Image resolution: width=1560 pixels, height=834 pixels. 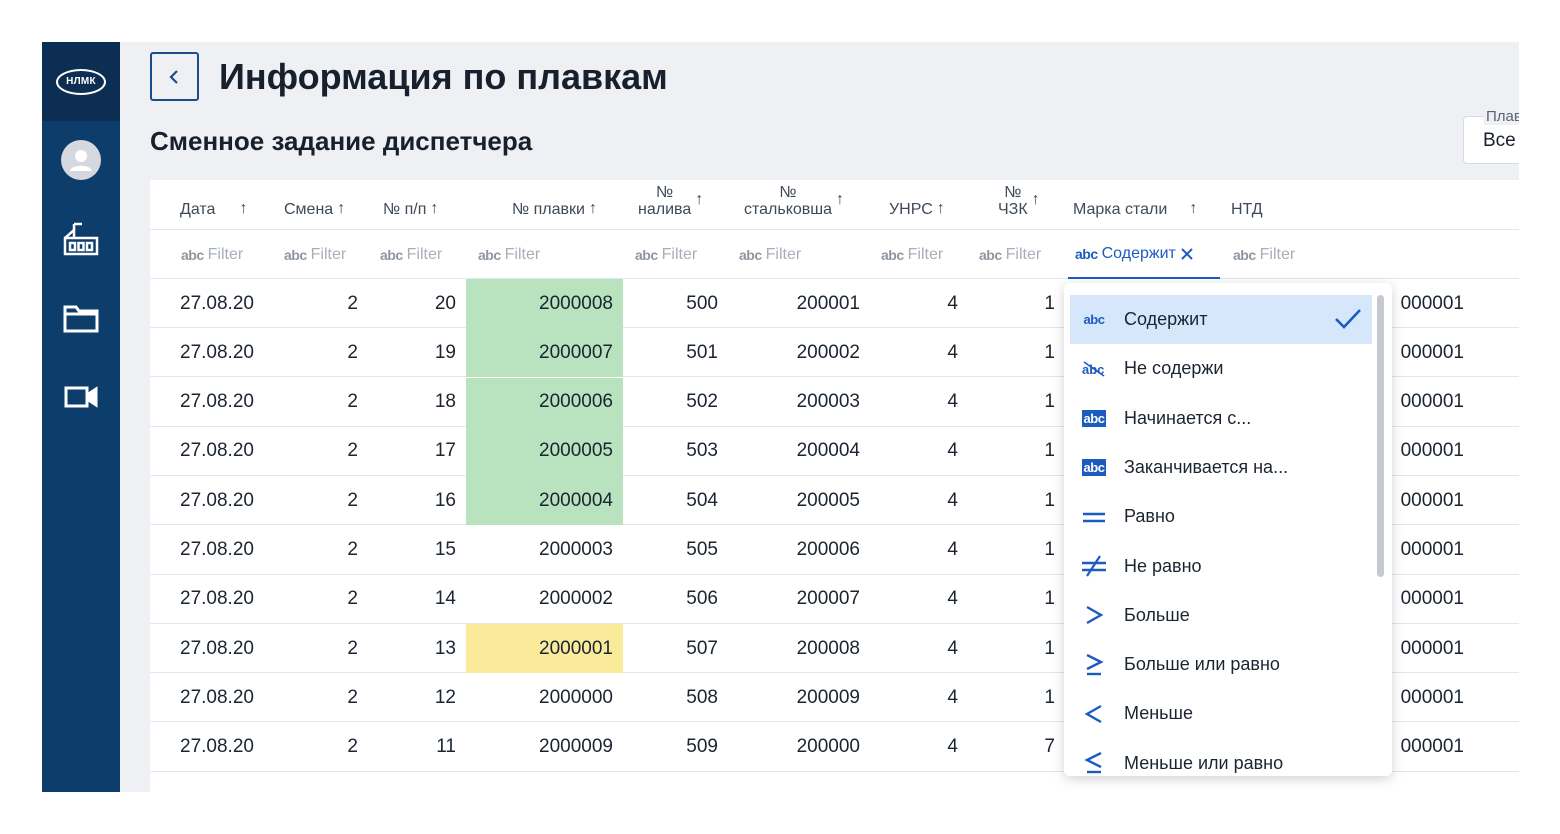 What do you see at coordinates (1094, 615) in the screenshot?
I see `greater-icon` at bounding box center [1094, 615].